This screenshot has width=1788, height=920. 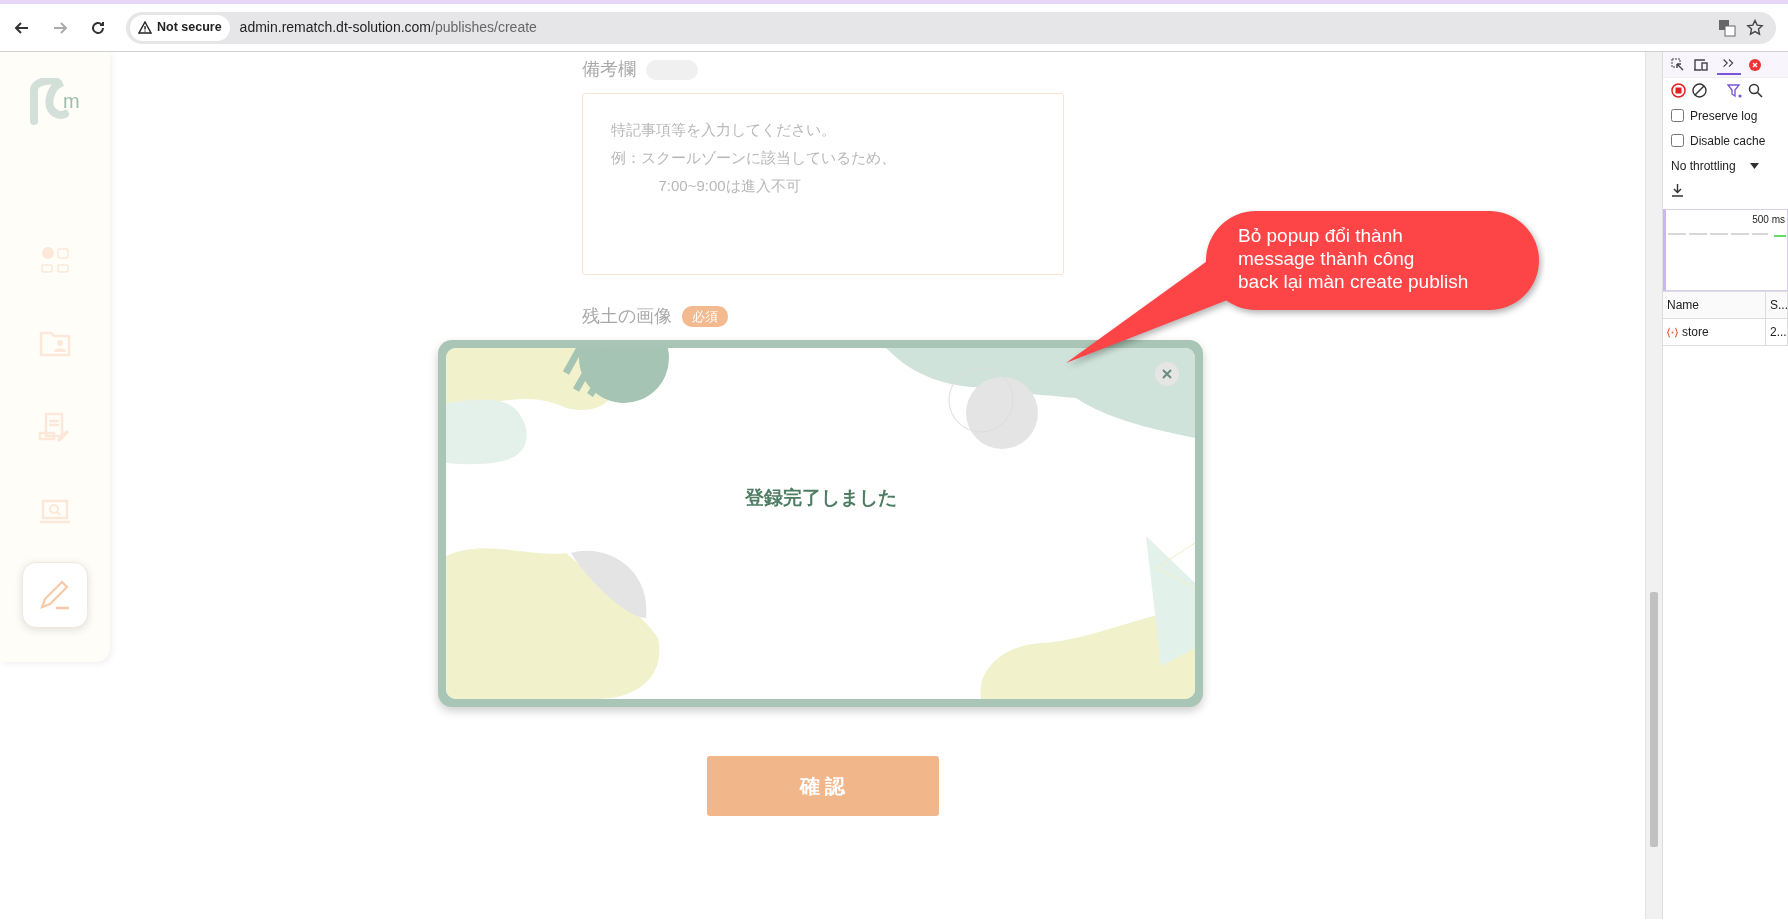 What do you see at coordinates (753, 158) in the screenshot?
I see `placeholder-text: 例：スクールゾーンに該当しているため、` at bounding box center [753, 158].